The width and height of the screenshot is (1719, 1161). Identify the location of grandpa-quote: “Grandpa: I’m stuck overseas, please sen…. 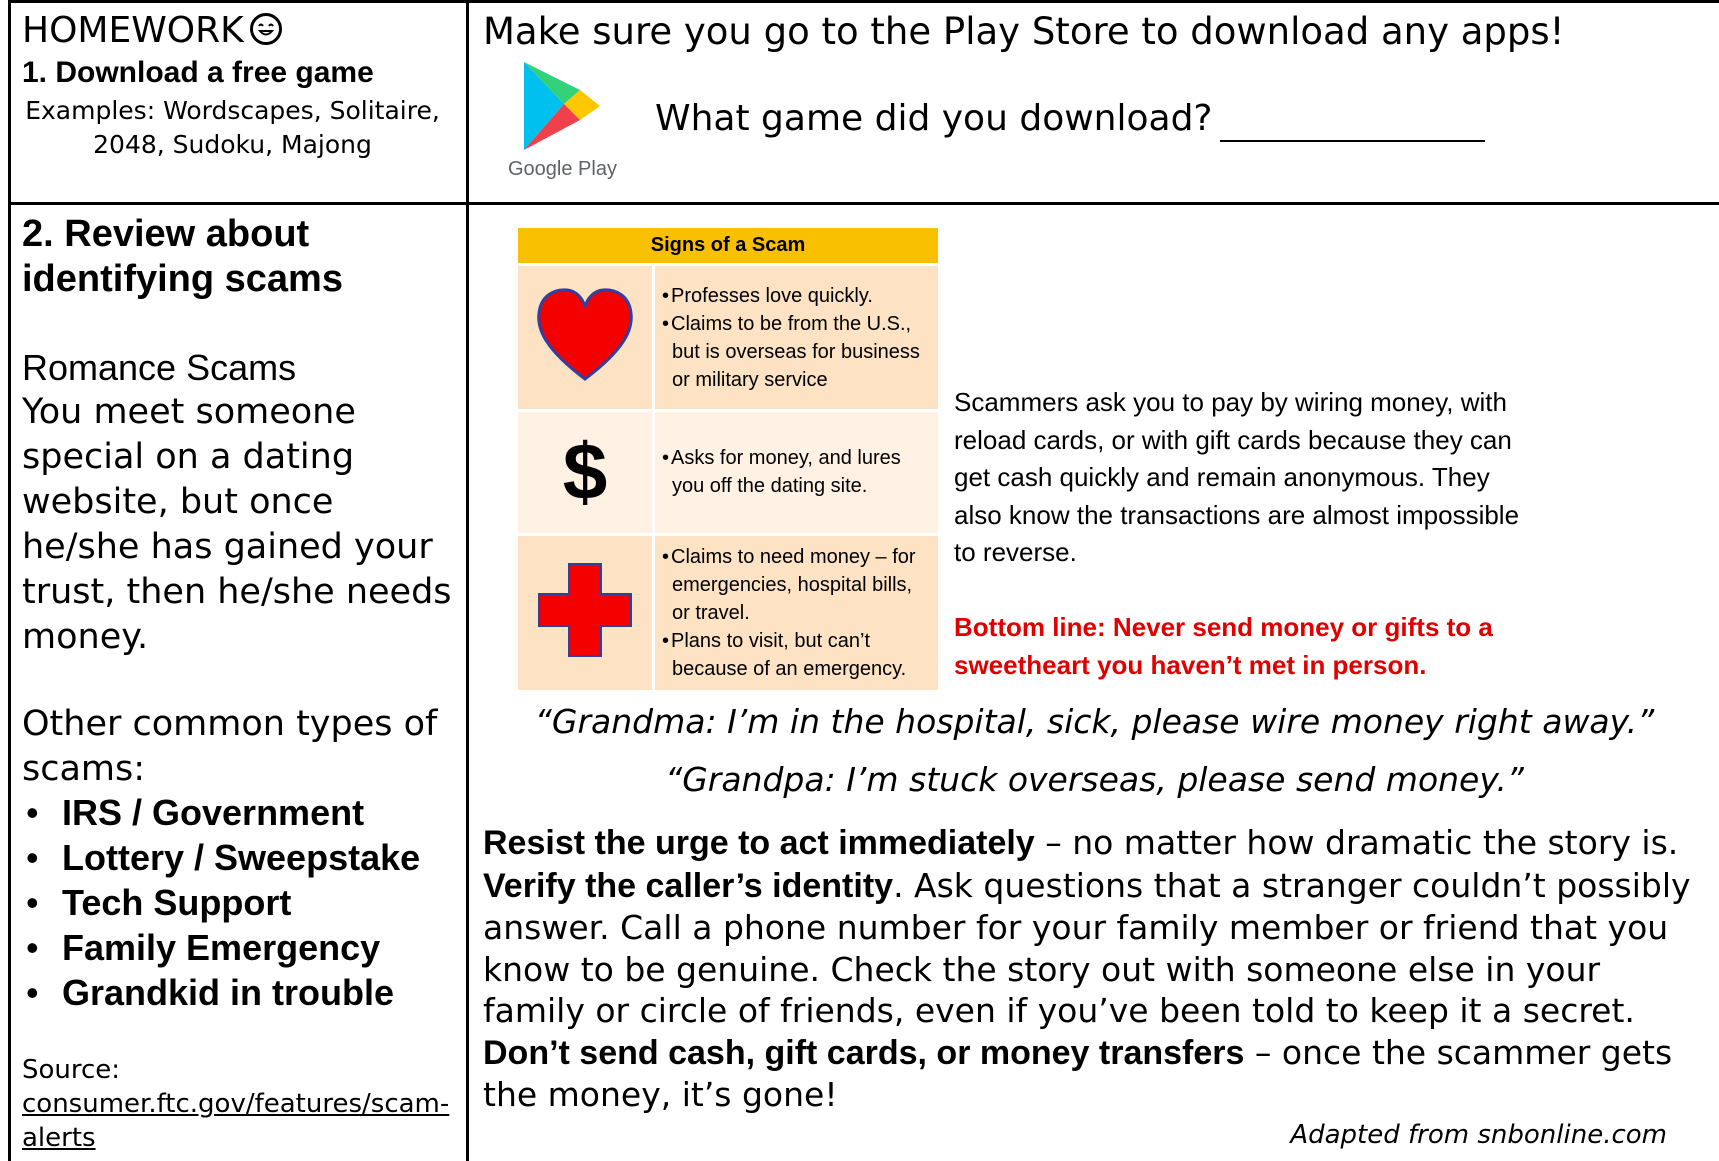
(1094, 779).